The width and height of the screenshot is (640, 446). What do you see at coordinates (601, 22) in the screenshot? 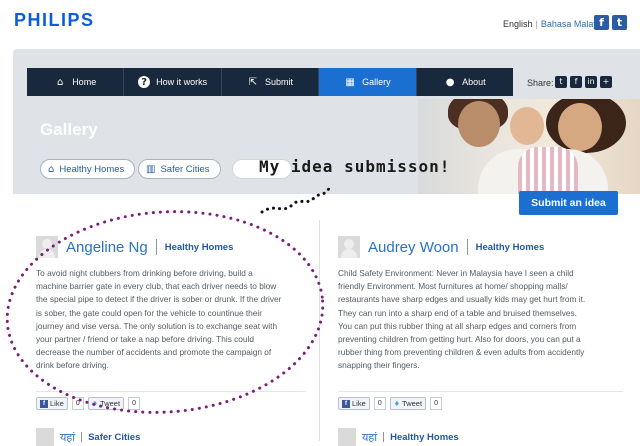
I see `facebook-icon: f` at bounding box center [601, 22].